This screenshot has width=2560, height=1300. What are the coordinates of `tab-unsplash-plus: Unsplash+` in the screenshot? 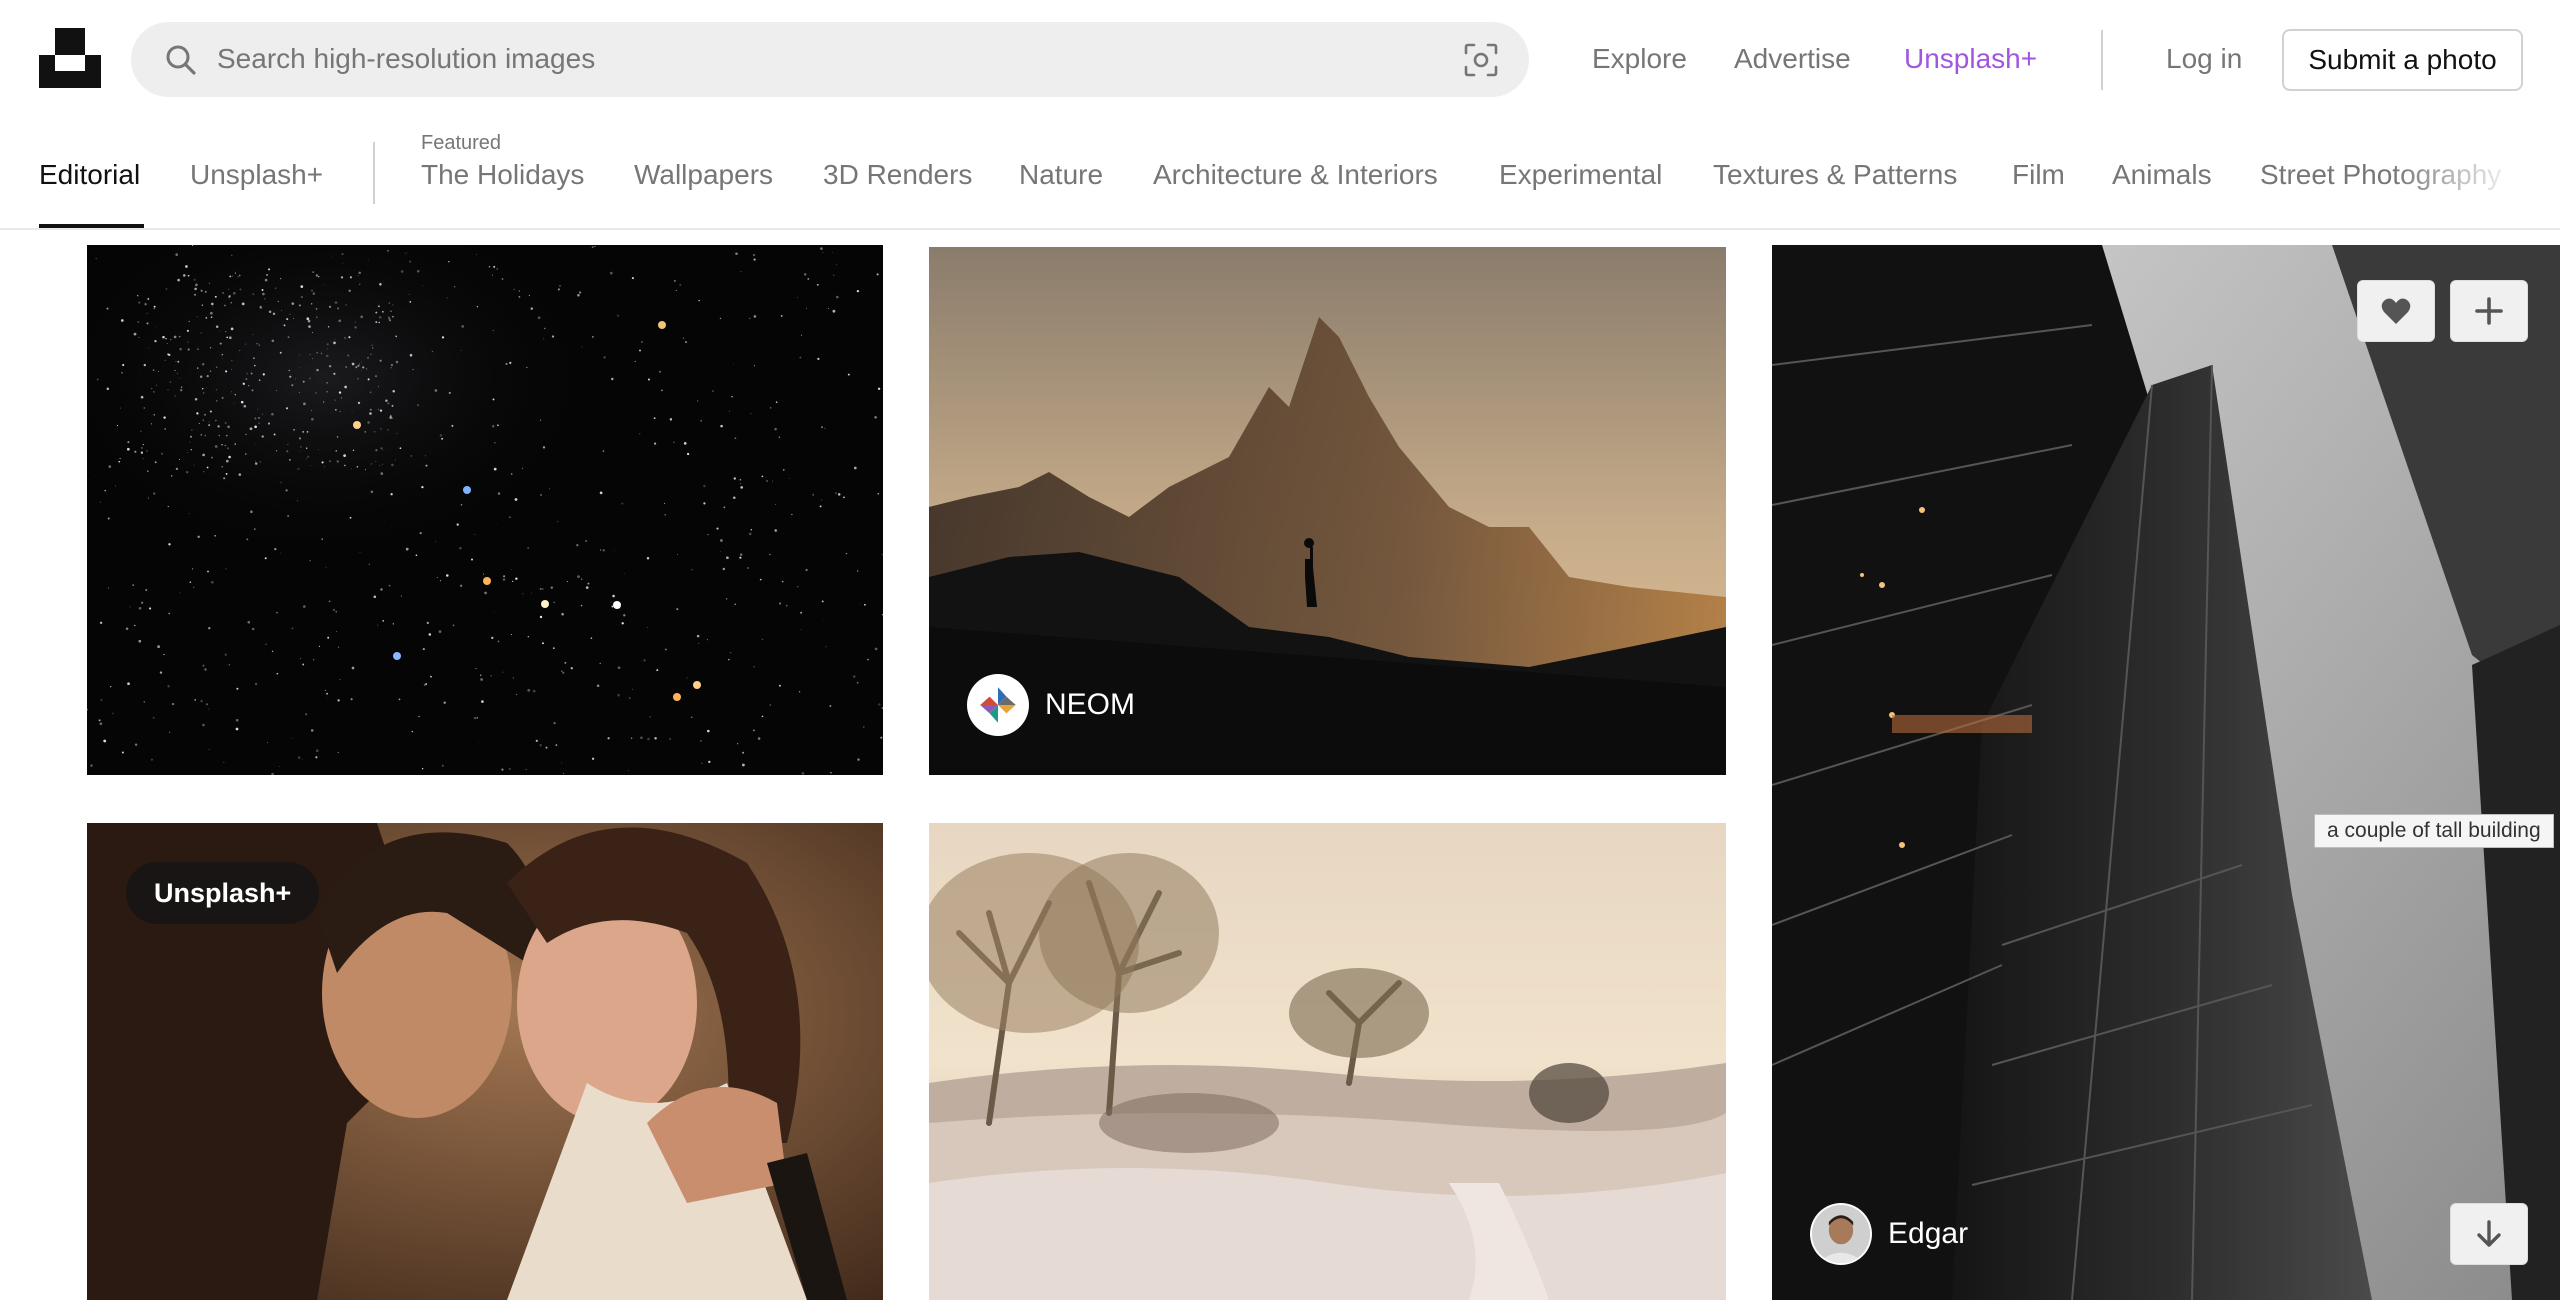 It's located at (256, 175).